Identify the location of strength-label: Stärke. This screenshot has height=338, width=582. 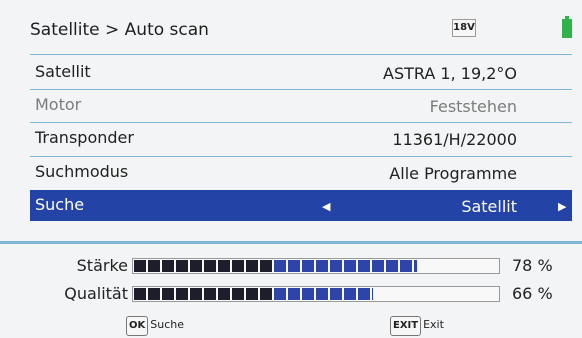
(102, 265).